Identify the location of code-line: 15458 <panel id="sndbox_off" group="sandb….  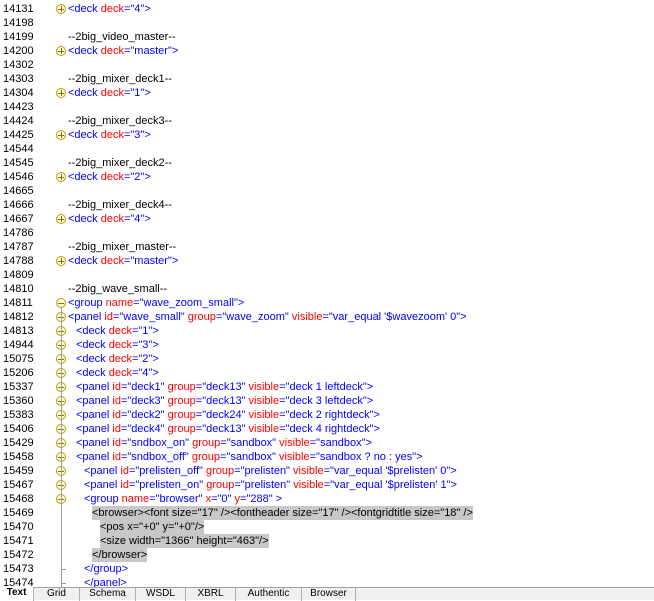
(327, 457).